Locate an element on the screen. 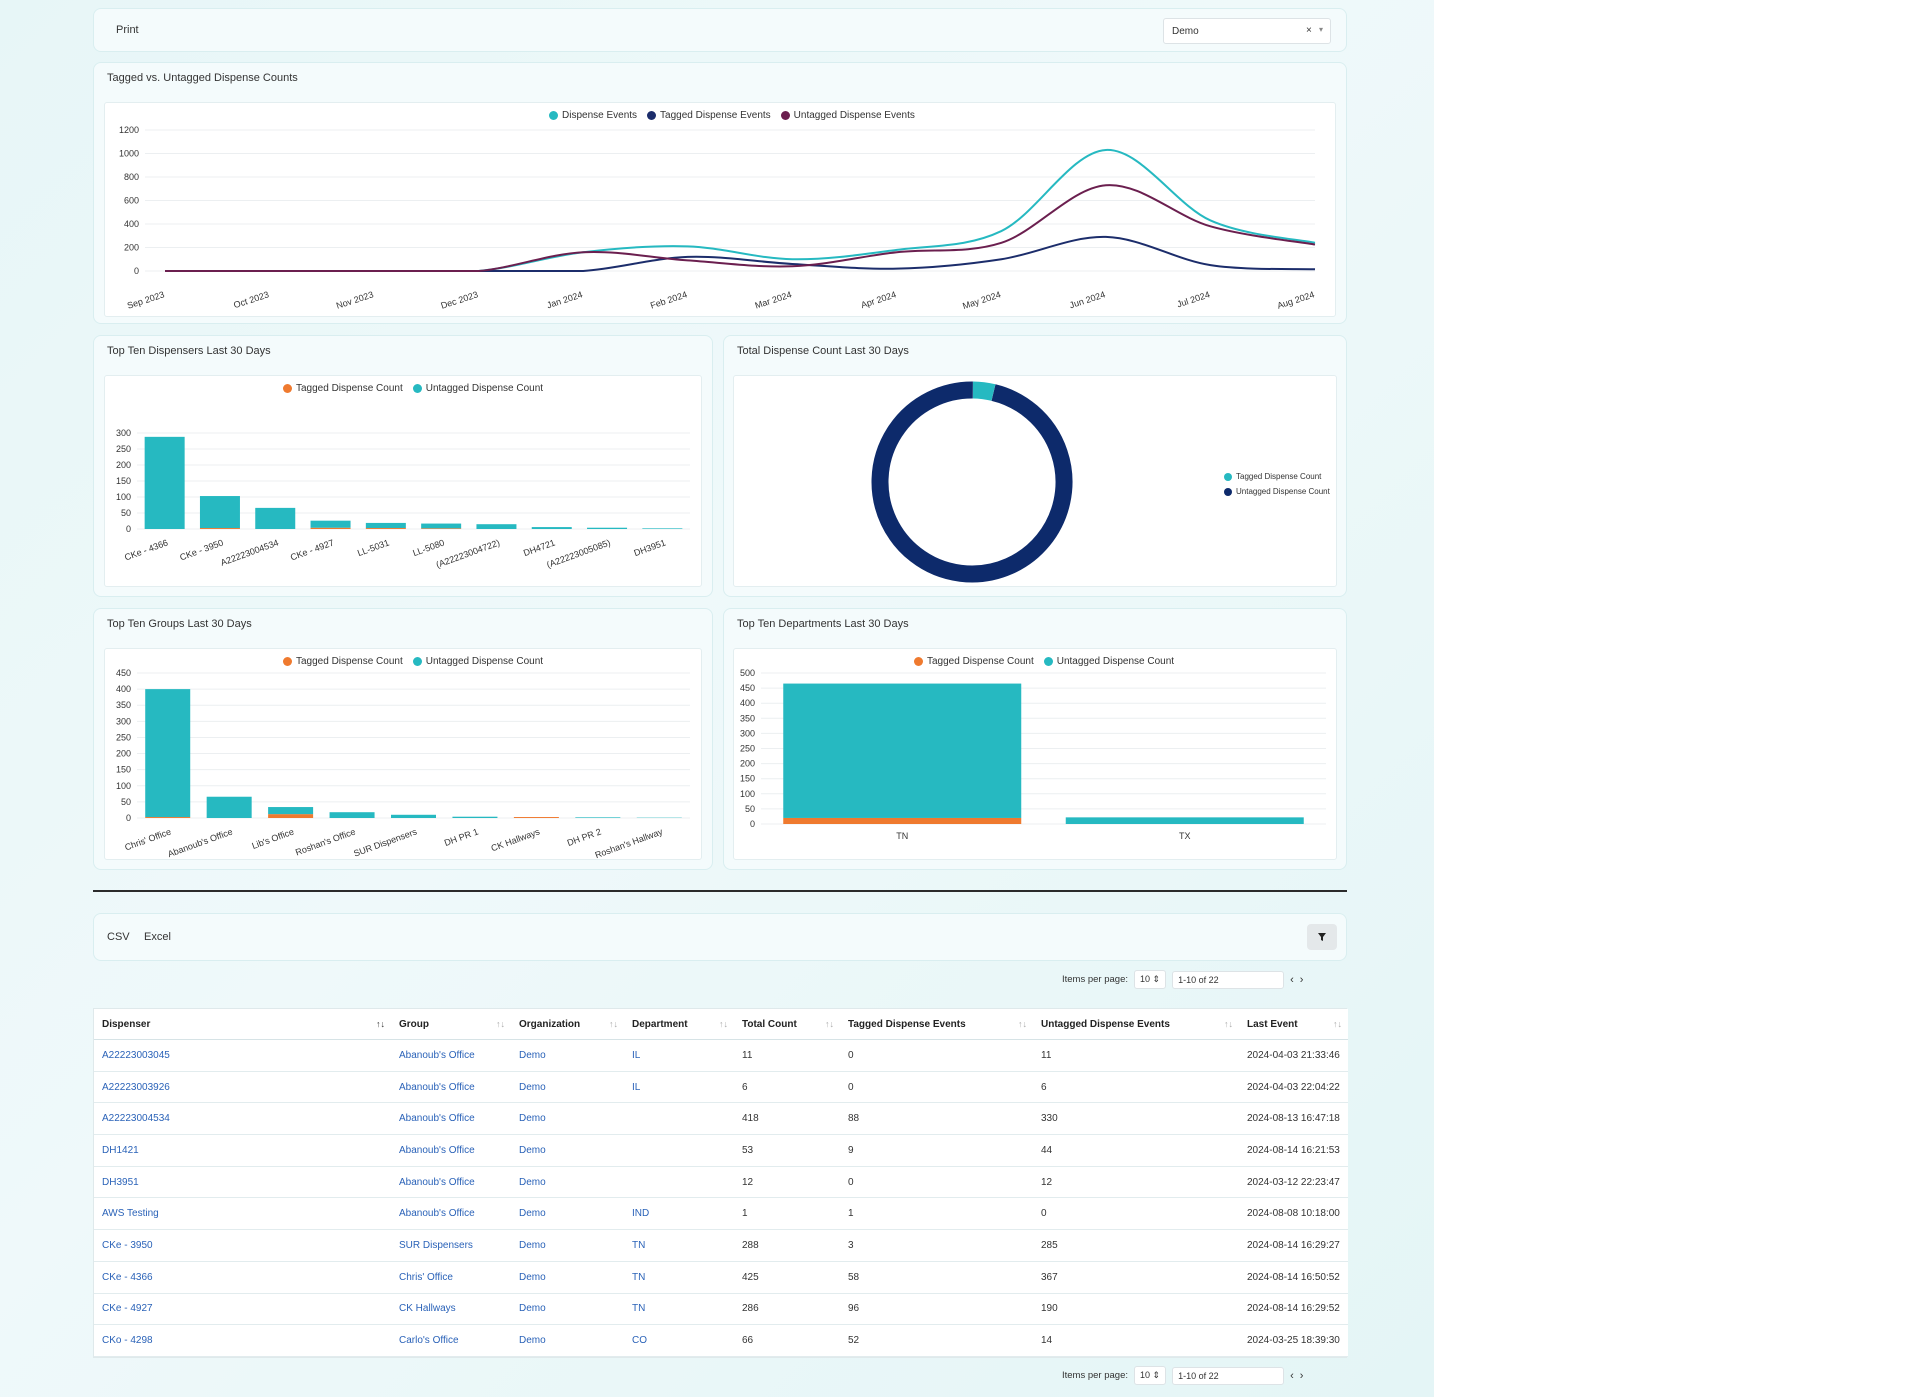  table-cell: 288 is located at coordinates (787, 1245).